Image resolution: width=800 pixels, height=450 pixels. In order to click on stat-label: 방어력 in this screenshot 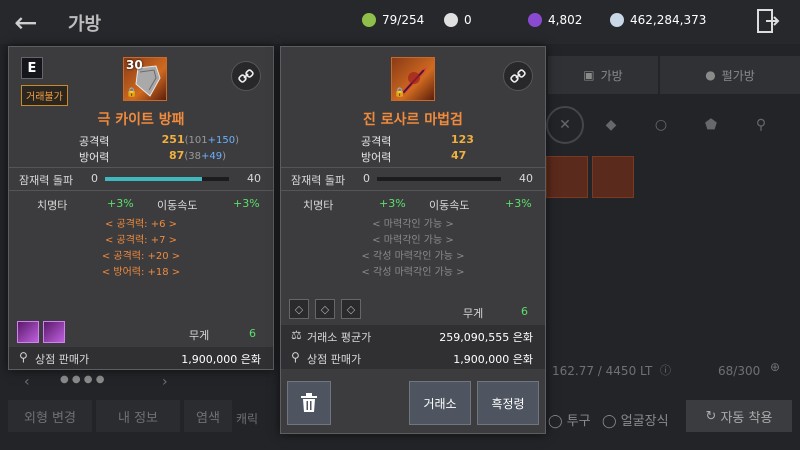, I will do `click(376, 157)`.